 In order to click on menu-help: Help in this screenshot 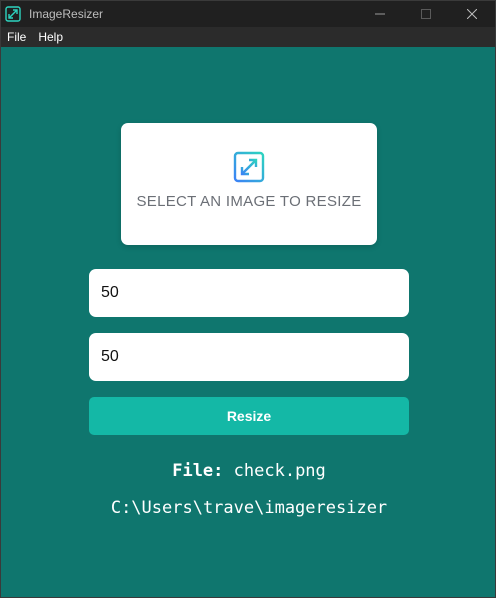, I will do `click(50, 37)`.